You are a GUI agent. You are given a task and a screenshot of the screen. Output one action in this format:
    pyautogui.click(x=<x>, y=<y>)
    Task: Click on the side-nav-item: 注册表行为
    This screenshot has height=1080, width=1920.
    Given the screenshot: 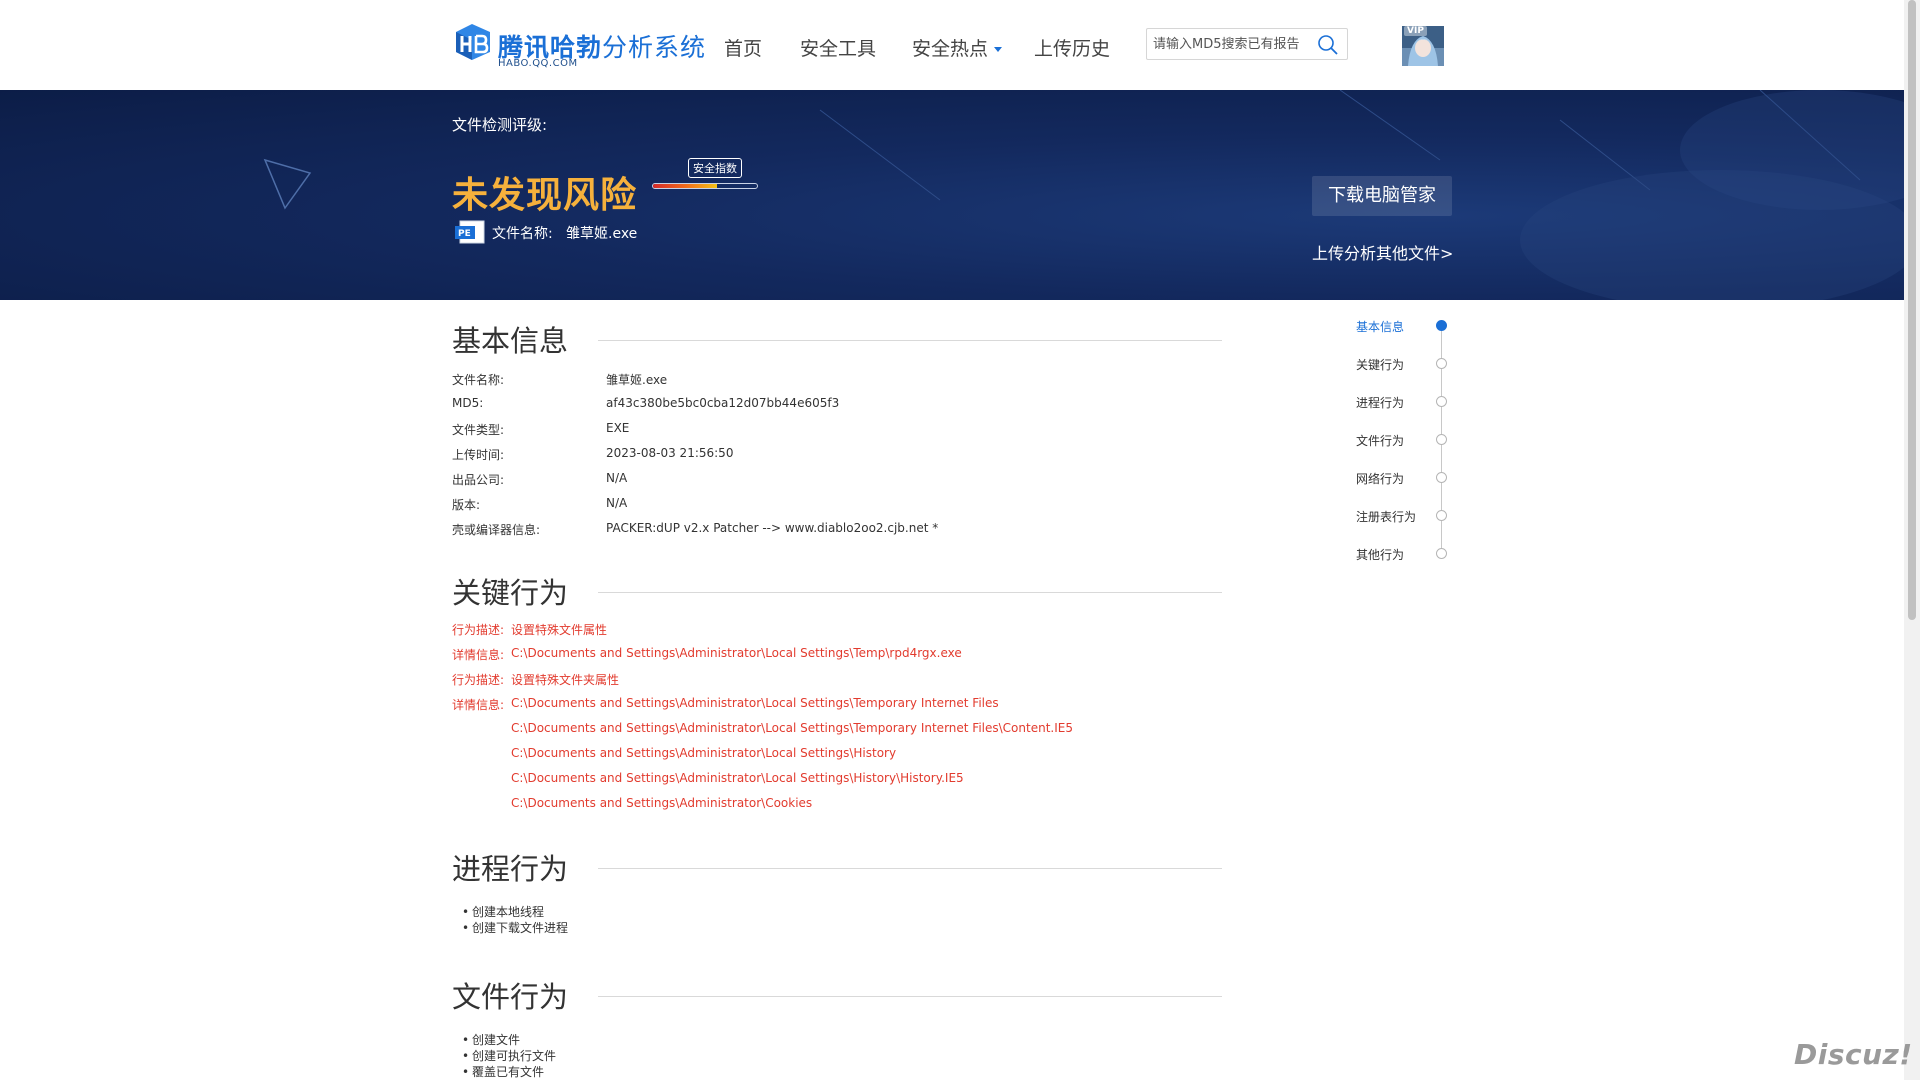 What is the action you would take?
    pyautogui.click(x=1406, y=518)
    